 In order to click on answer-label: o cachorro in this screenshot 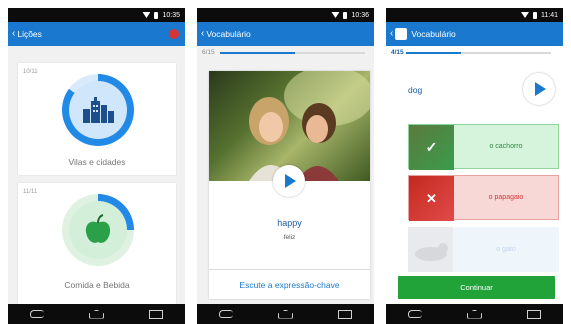, I will do `click(506, 146)`.